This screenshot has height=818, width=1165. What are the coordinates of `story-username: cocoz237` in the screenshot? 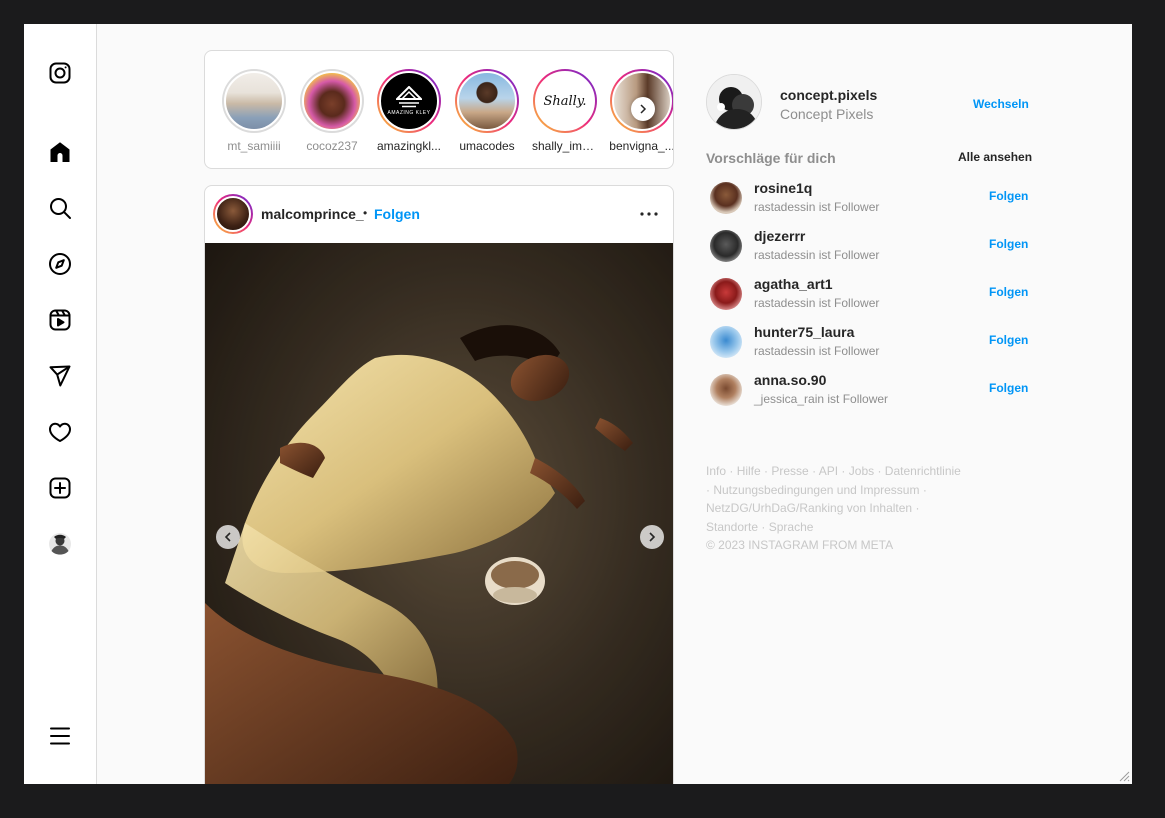 It's located at (332, 146).